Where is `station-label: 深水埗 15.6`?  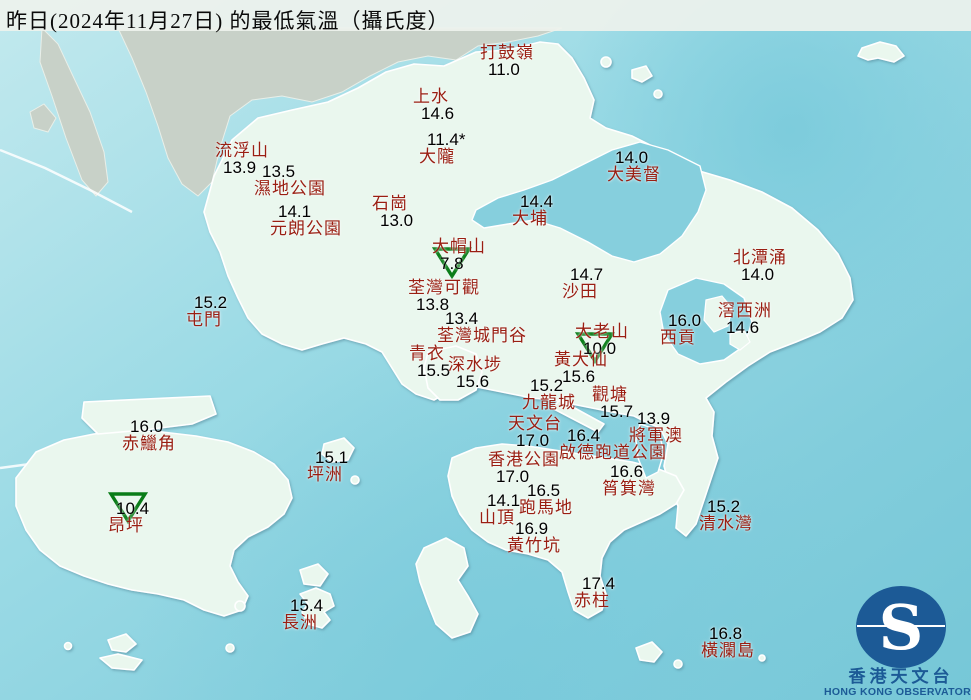 station-label: 深水埗 15.6 is located at coordinates (475, 373).